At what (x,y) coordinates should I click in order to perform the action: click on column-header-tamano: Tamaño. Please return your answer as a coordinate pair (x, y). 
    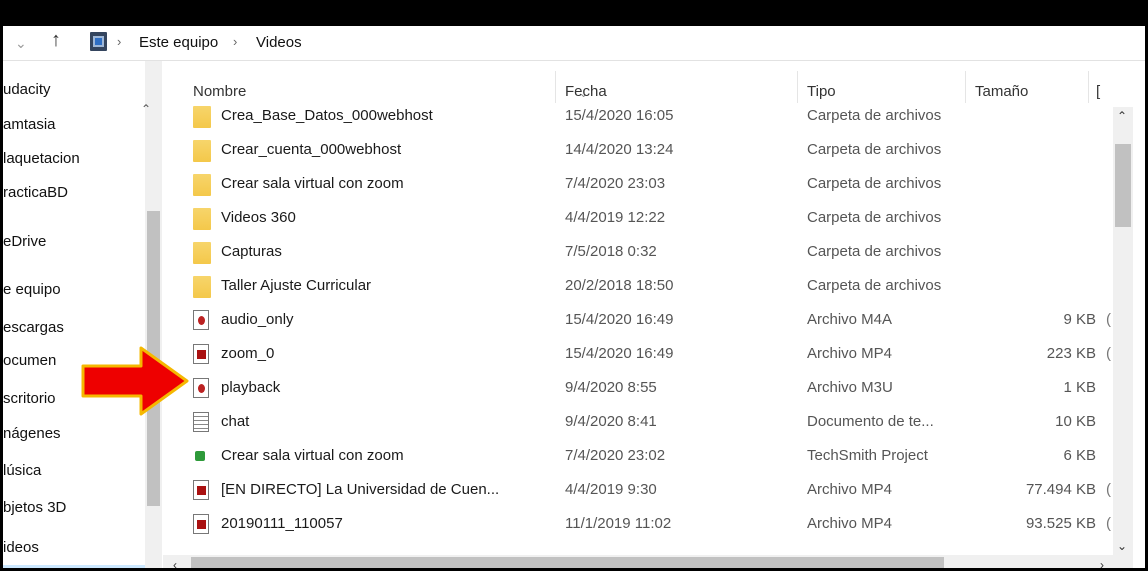
    Looking at the image, I should click on (1001, 91).